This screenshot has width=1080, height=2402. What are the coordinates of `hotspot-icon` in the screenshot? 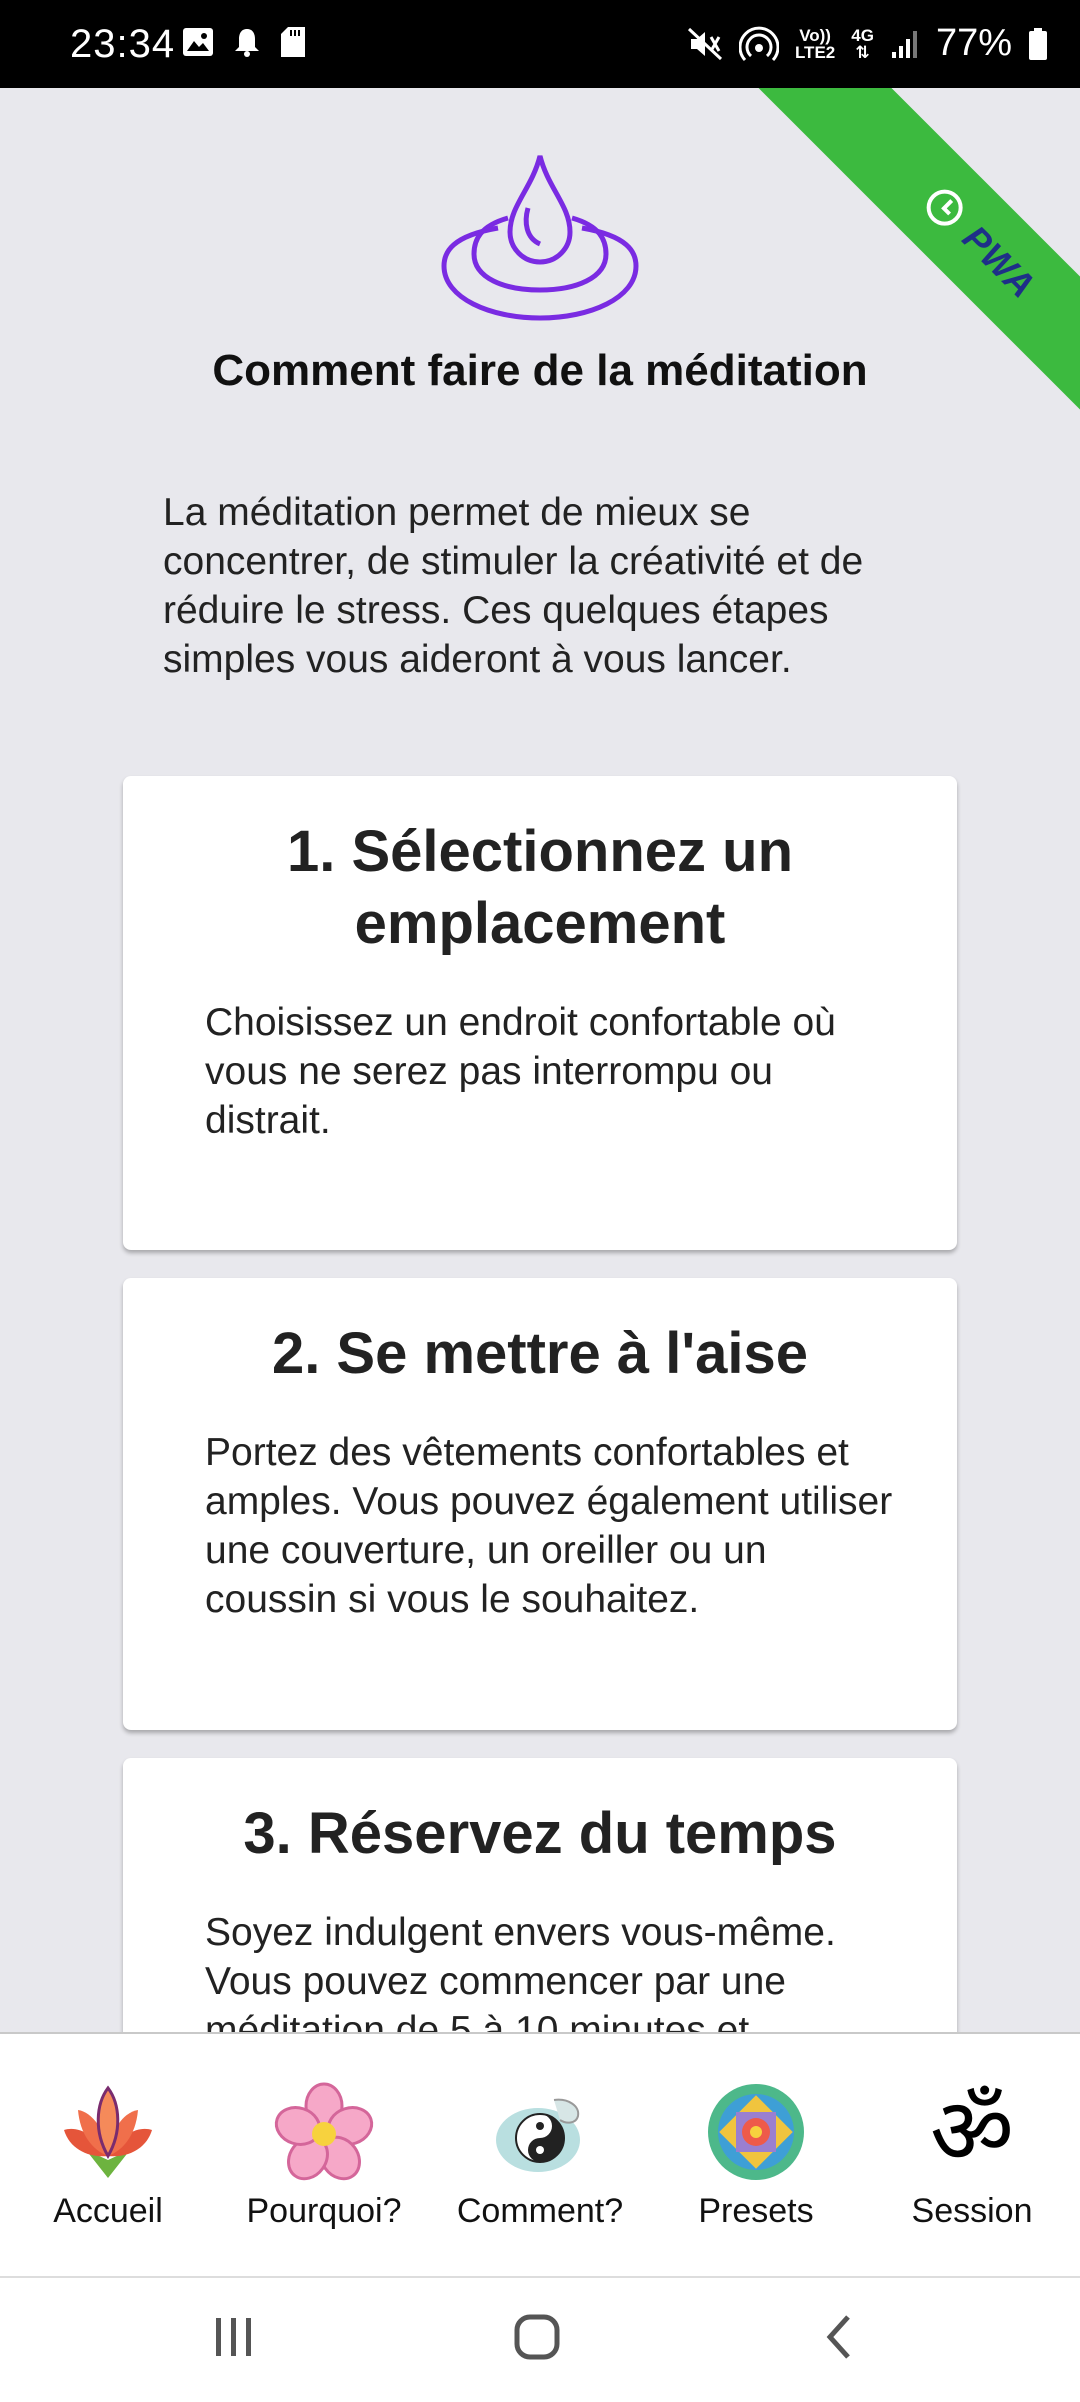 It's located at (758, 43).